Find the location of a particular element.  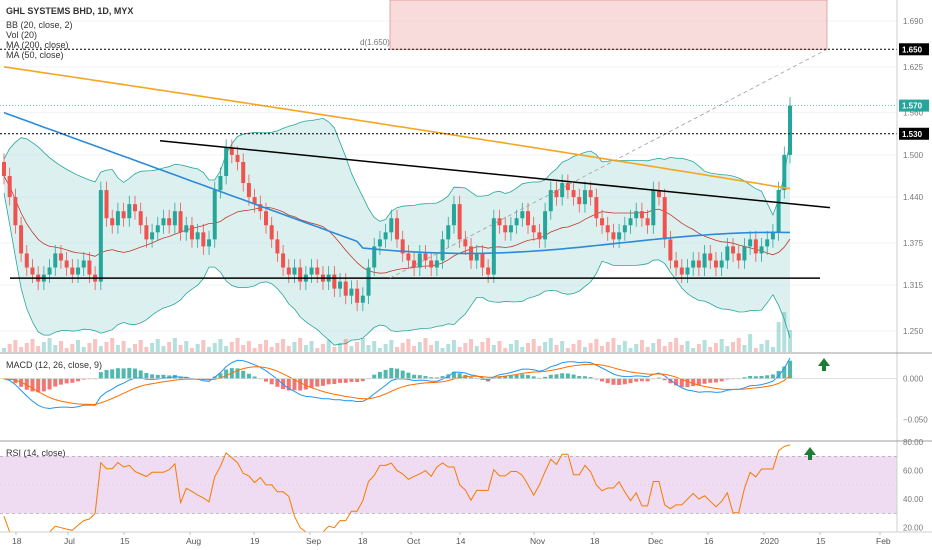

legend-vol: Vol (20) is located at coordinates (21, 35).